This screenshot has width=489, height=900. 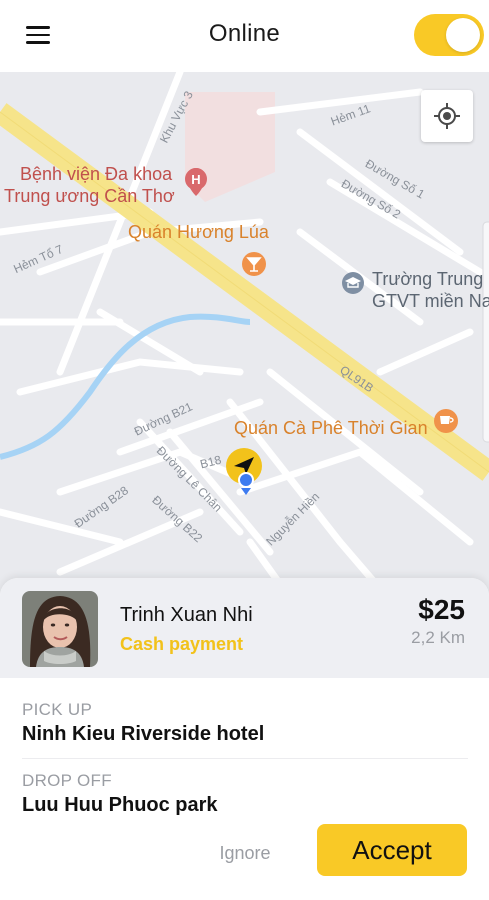 What do you see at coordinates (244, 628) in the screenshot?
I see `passenger-header: Trinh Xuan Nhi Cash payment $25 2,2 Km` at bounding box center [244, 628].